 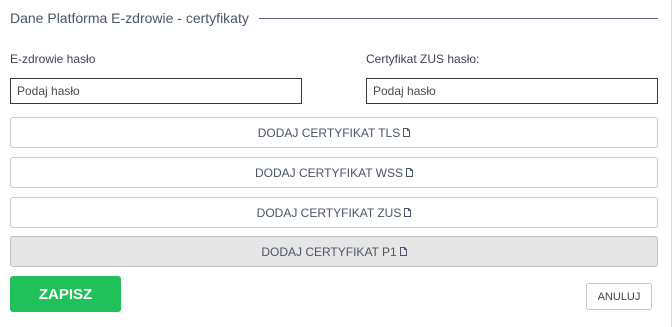 What do you see at coordinates (423, 59) in the screenshot?
I see `zus-password-label: Certyfikat ZUS hasło:` at bounding box center [423, 59].